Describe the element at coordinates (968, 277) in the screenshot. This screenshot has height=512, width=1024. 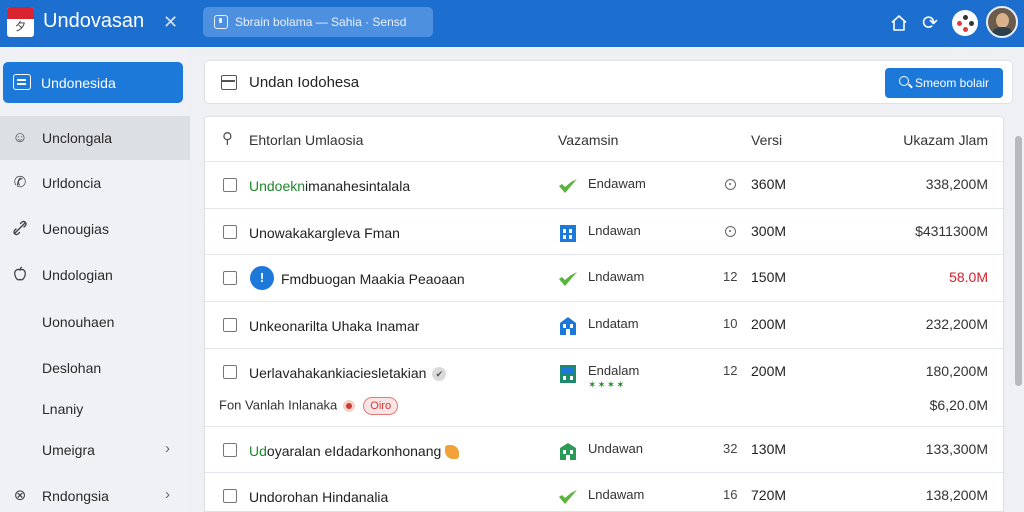
I see `row-total: 58.0M` at that location.